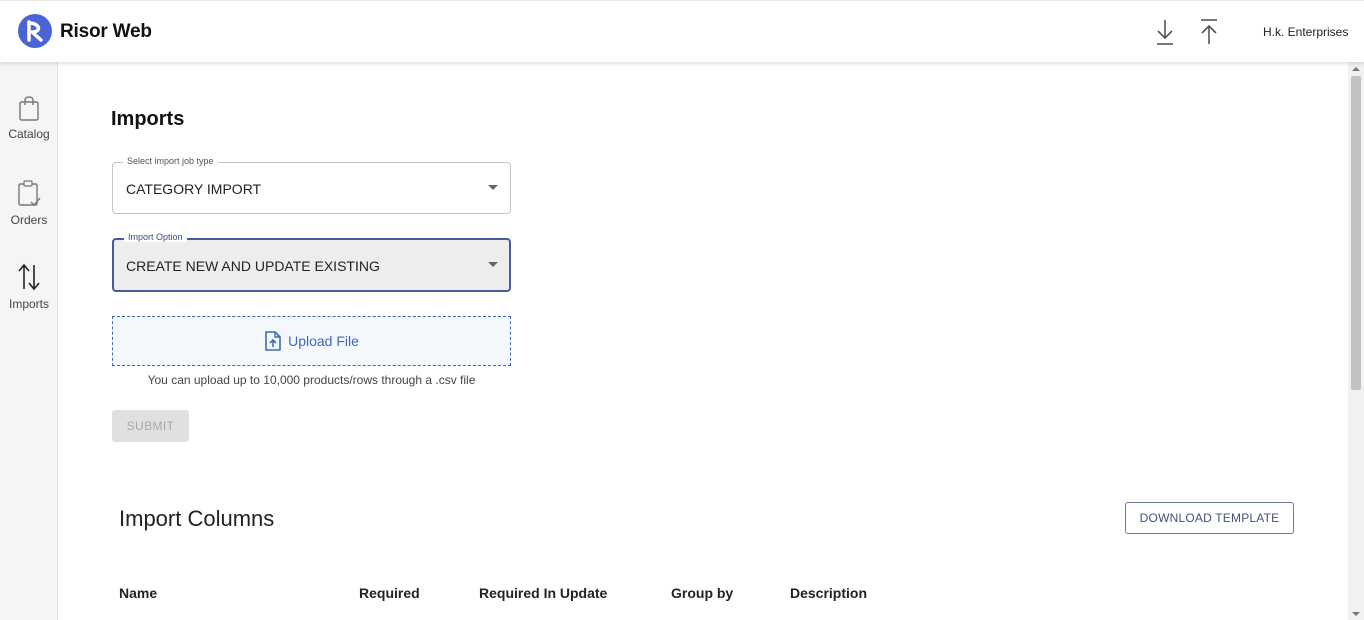  I want to click on shopping-bag-icon, so click(29, 108).